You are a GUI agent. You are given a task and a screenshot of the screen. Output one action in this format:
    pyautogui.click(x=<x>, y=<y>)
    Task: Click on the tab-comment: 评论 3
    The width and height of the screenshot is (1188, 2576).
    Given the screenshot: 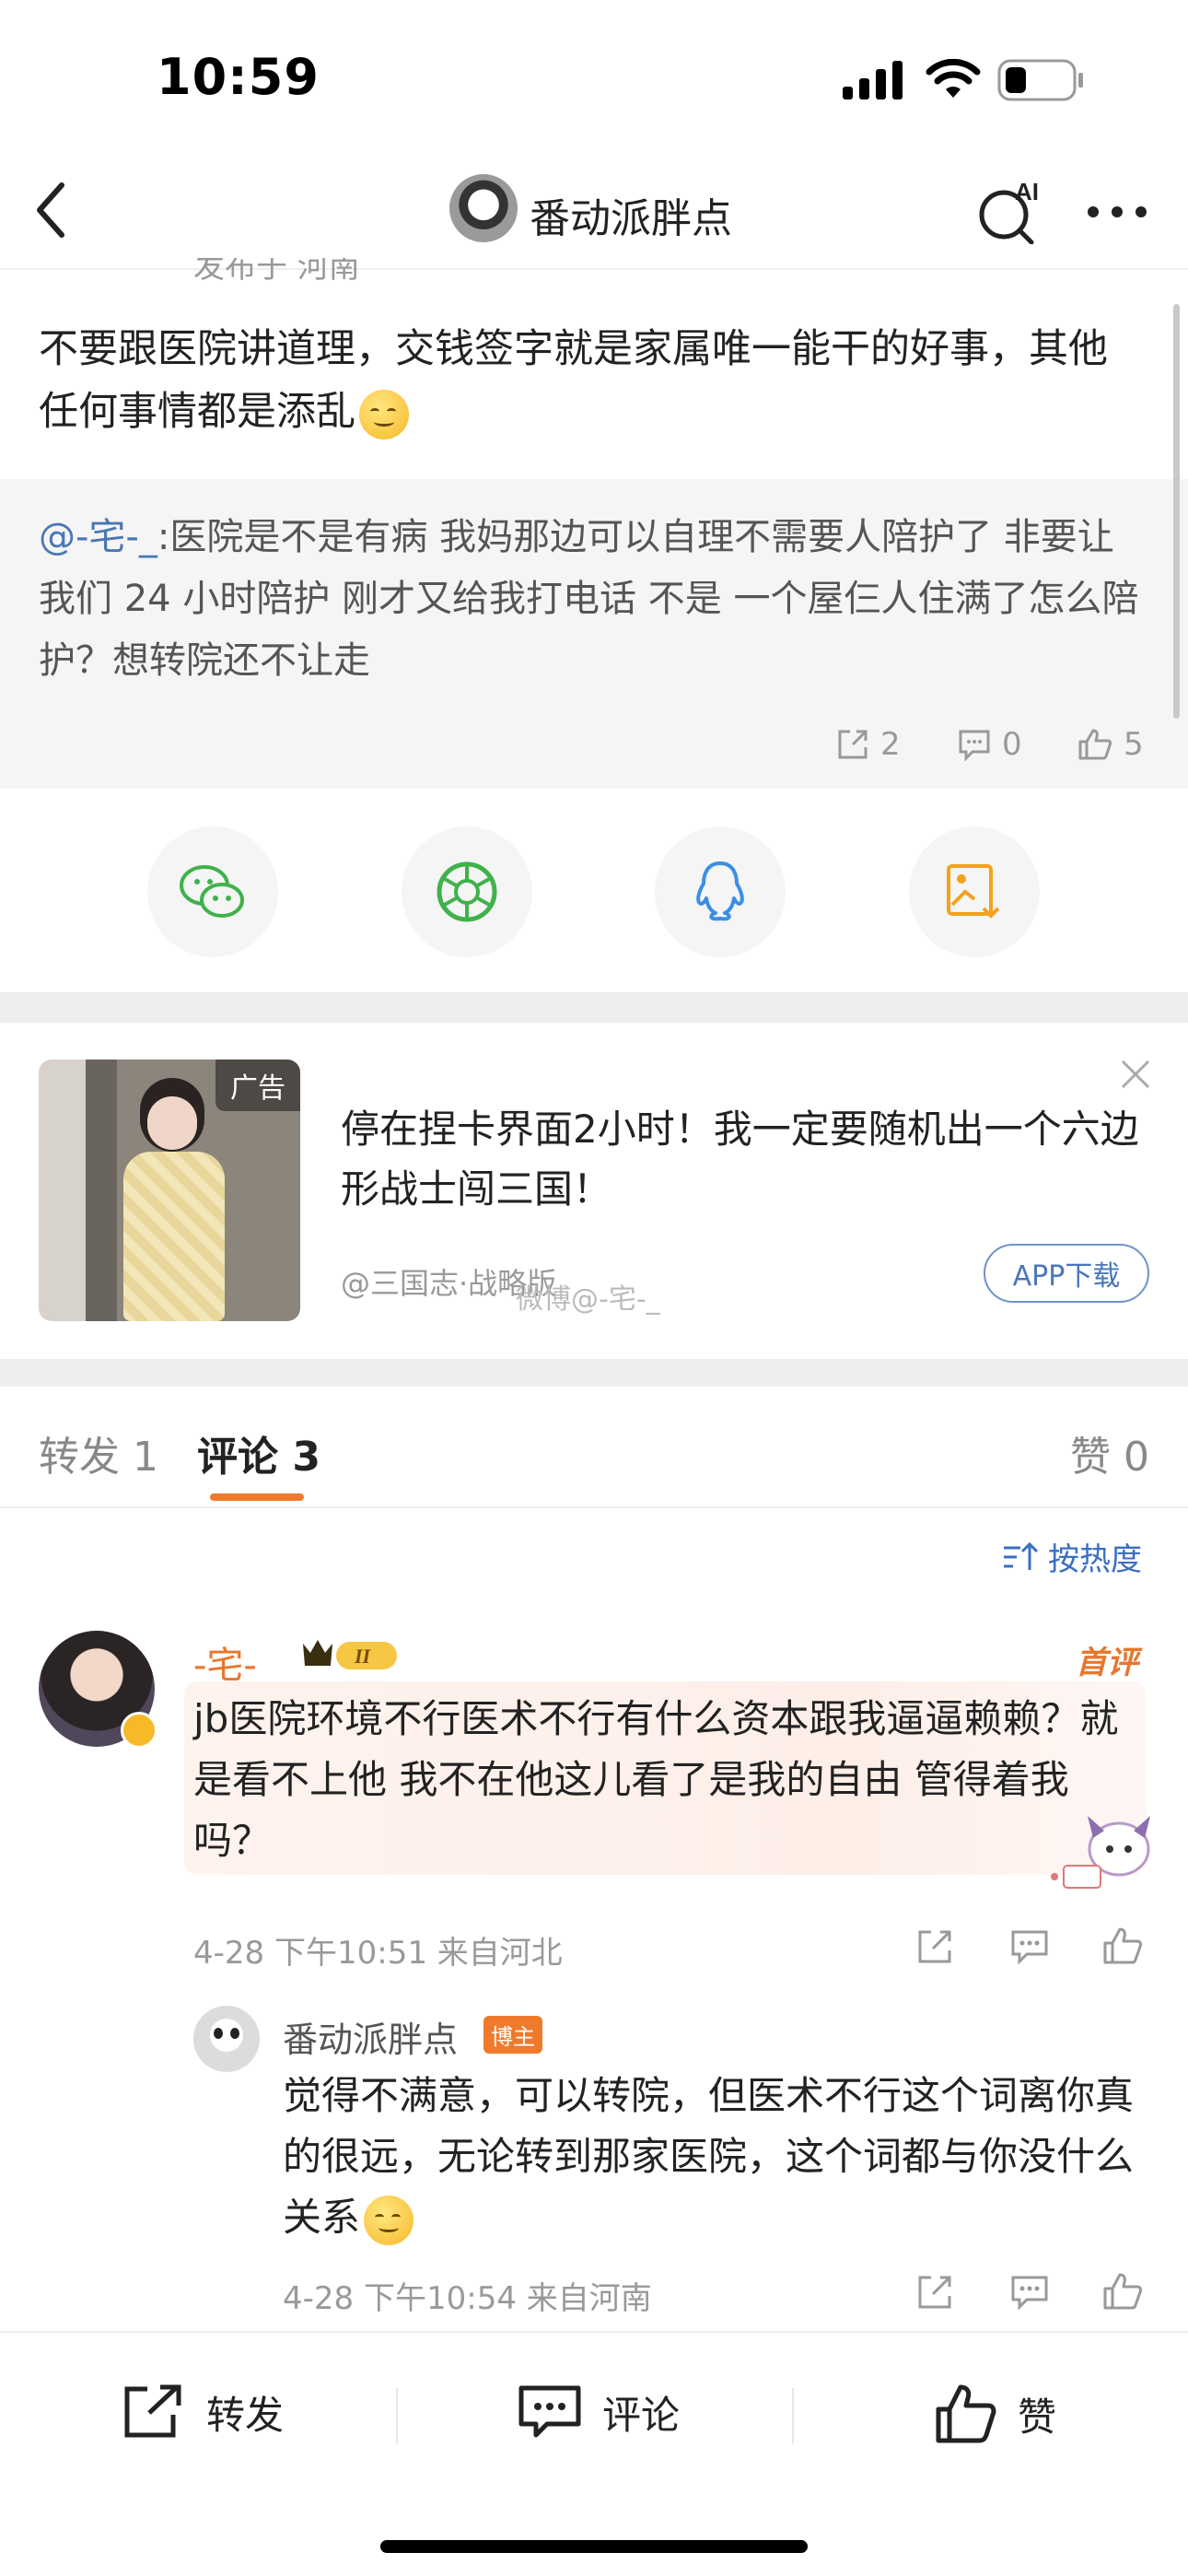 What is the action you would take?
    pyautogui.click(x=258, y=1452)
    